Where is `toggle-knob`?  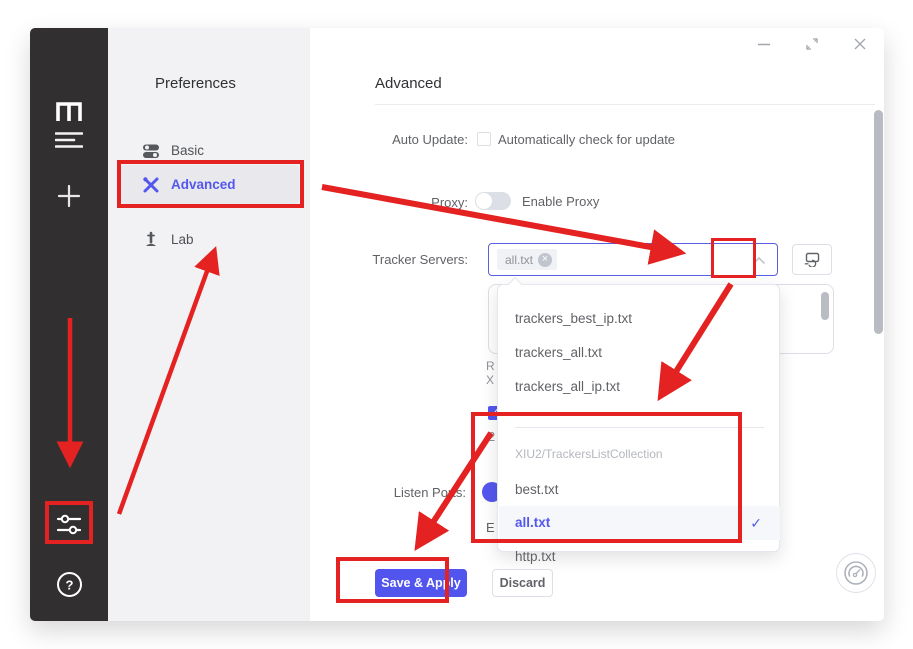
toggle-knob is located at coordinates (484, 201).